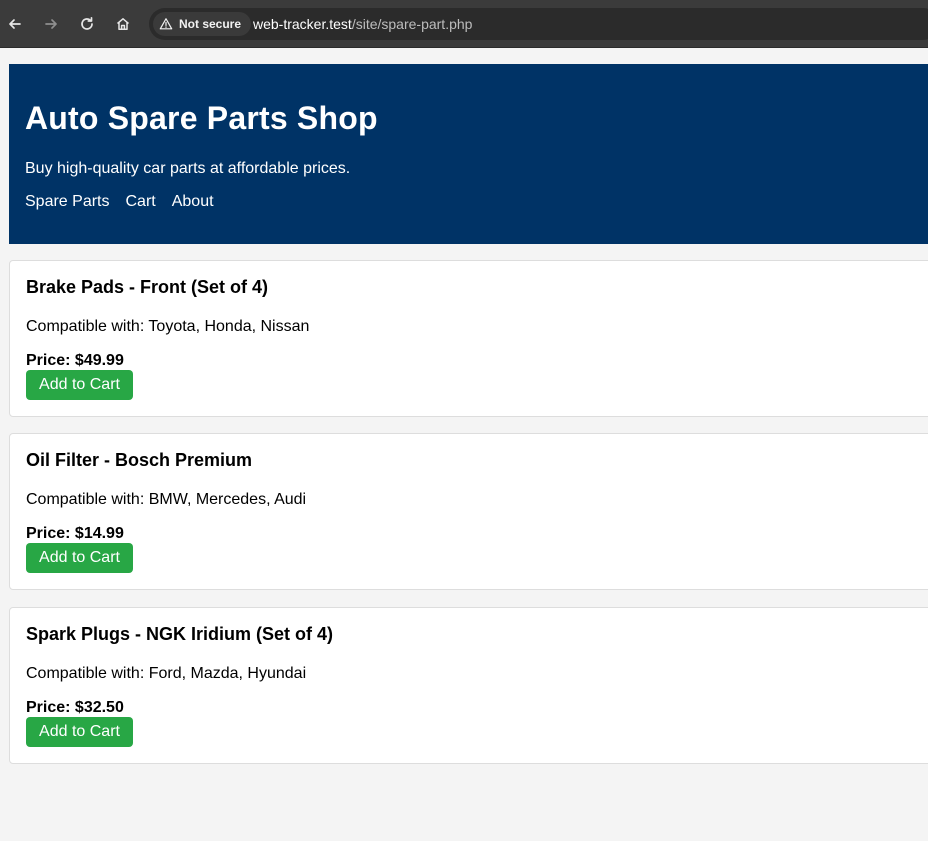  Describe the element at coordinates (147, 287) in the screenshot. I see `product-name: Brake Pads - Front (Set of 4)` at that location.